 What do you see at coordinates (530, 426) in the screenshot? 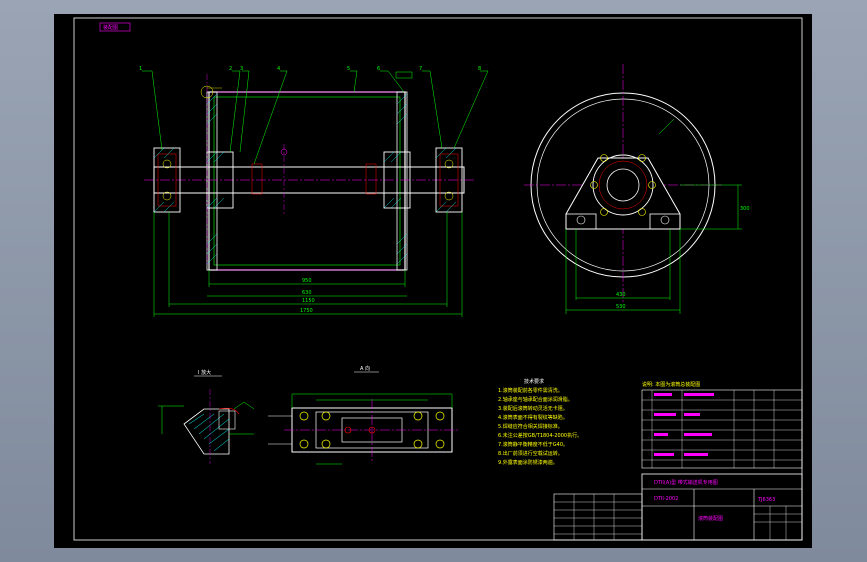
I see `tech-req-line-5: 5.焊缝应符合相关焊接标准。` at bounding box center [530, 426].